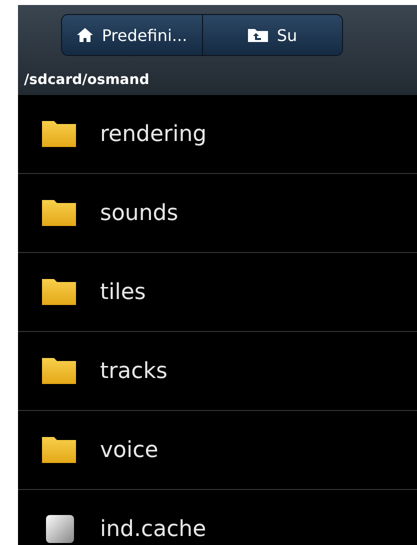  What do you see at coordinates (217, 80) in the screenshot?
I see `current-path: /sdcard/osmand` at bounding box center [217, 80].